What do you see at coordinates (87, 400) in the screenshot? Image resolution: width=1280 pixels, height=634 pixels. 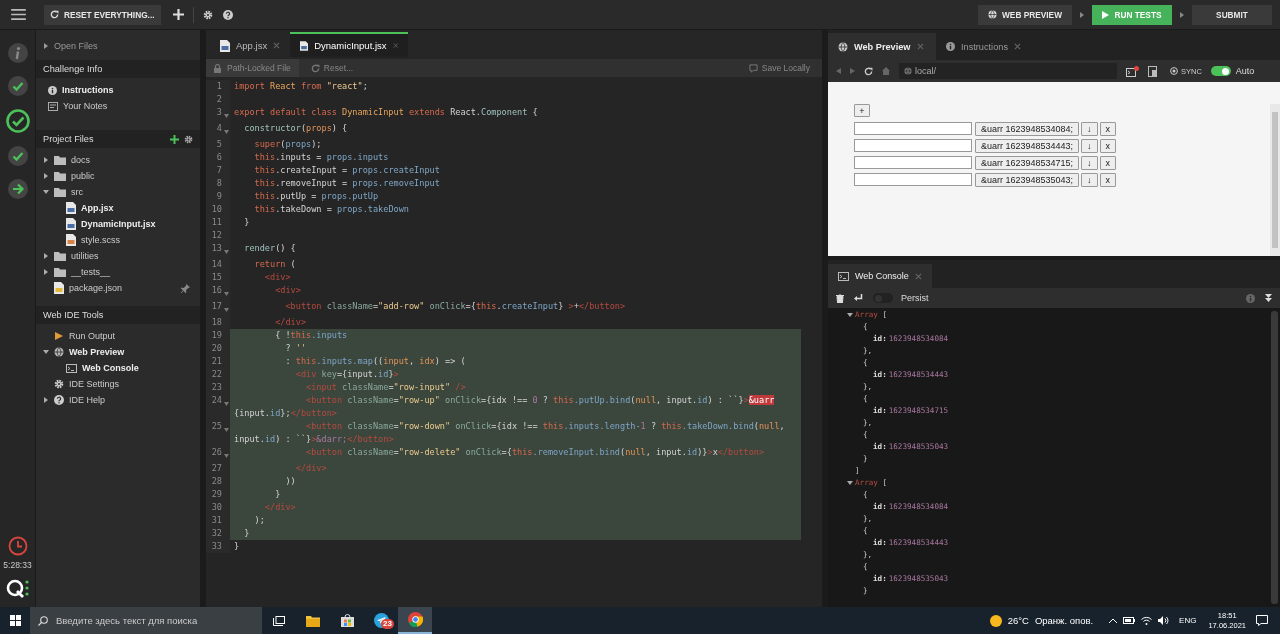 I see `tool-item: IDE Help` at bounding box center [87, 400].